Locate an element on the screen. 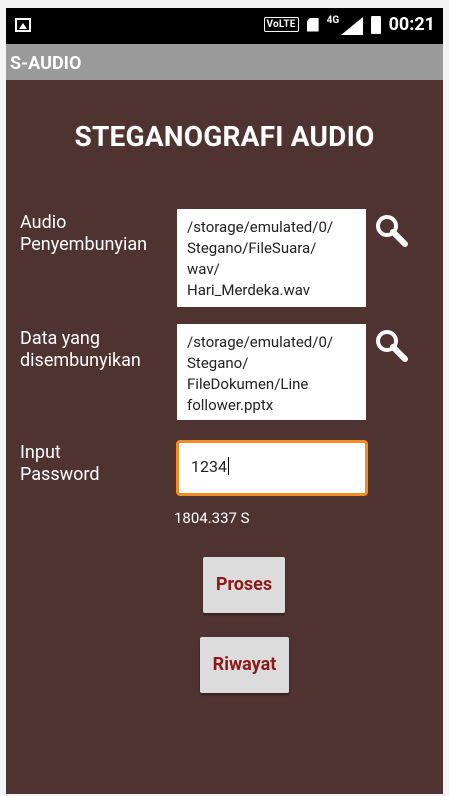  data-label: Data yang disembunyikan is located at coordinates (80, 349).